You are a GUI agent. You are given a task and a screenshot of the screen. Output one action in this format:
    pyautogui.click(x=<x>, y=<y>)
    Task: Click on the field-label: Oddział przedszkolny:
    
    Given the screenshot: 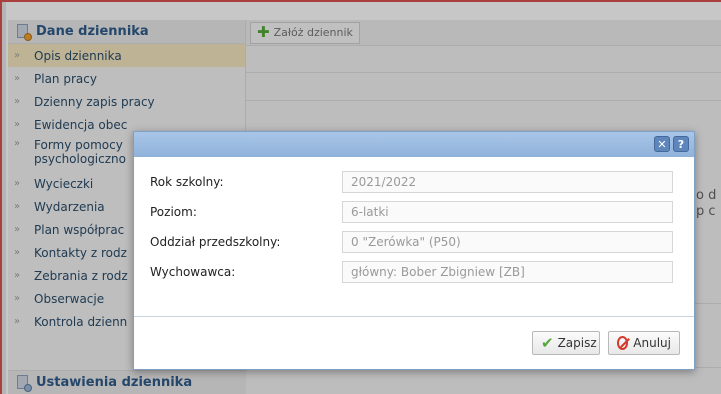 What is the action you would take?
    pyautogui.click(x=215, y=242)
    